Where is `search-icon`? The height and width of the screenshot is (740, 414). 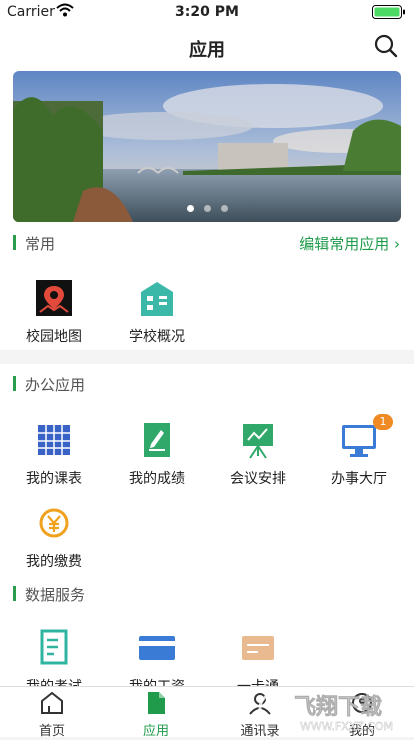
search-icon is located at coordinates (386, 46).